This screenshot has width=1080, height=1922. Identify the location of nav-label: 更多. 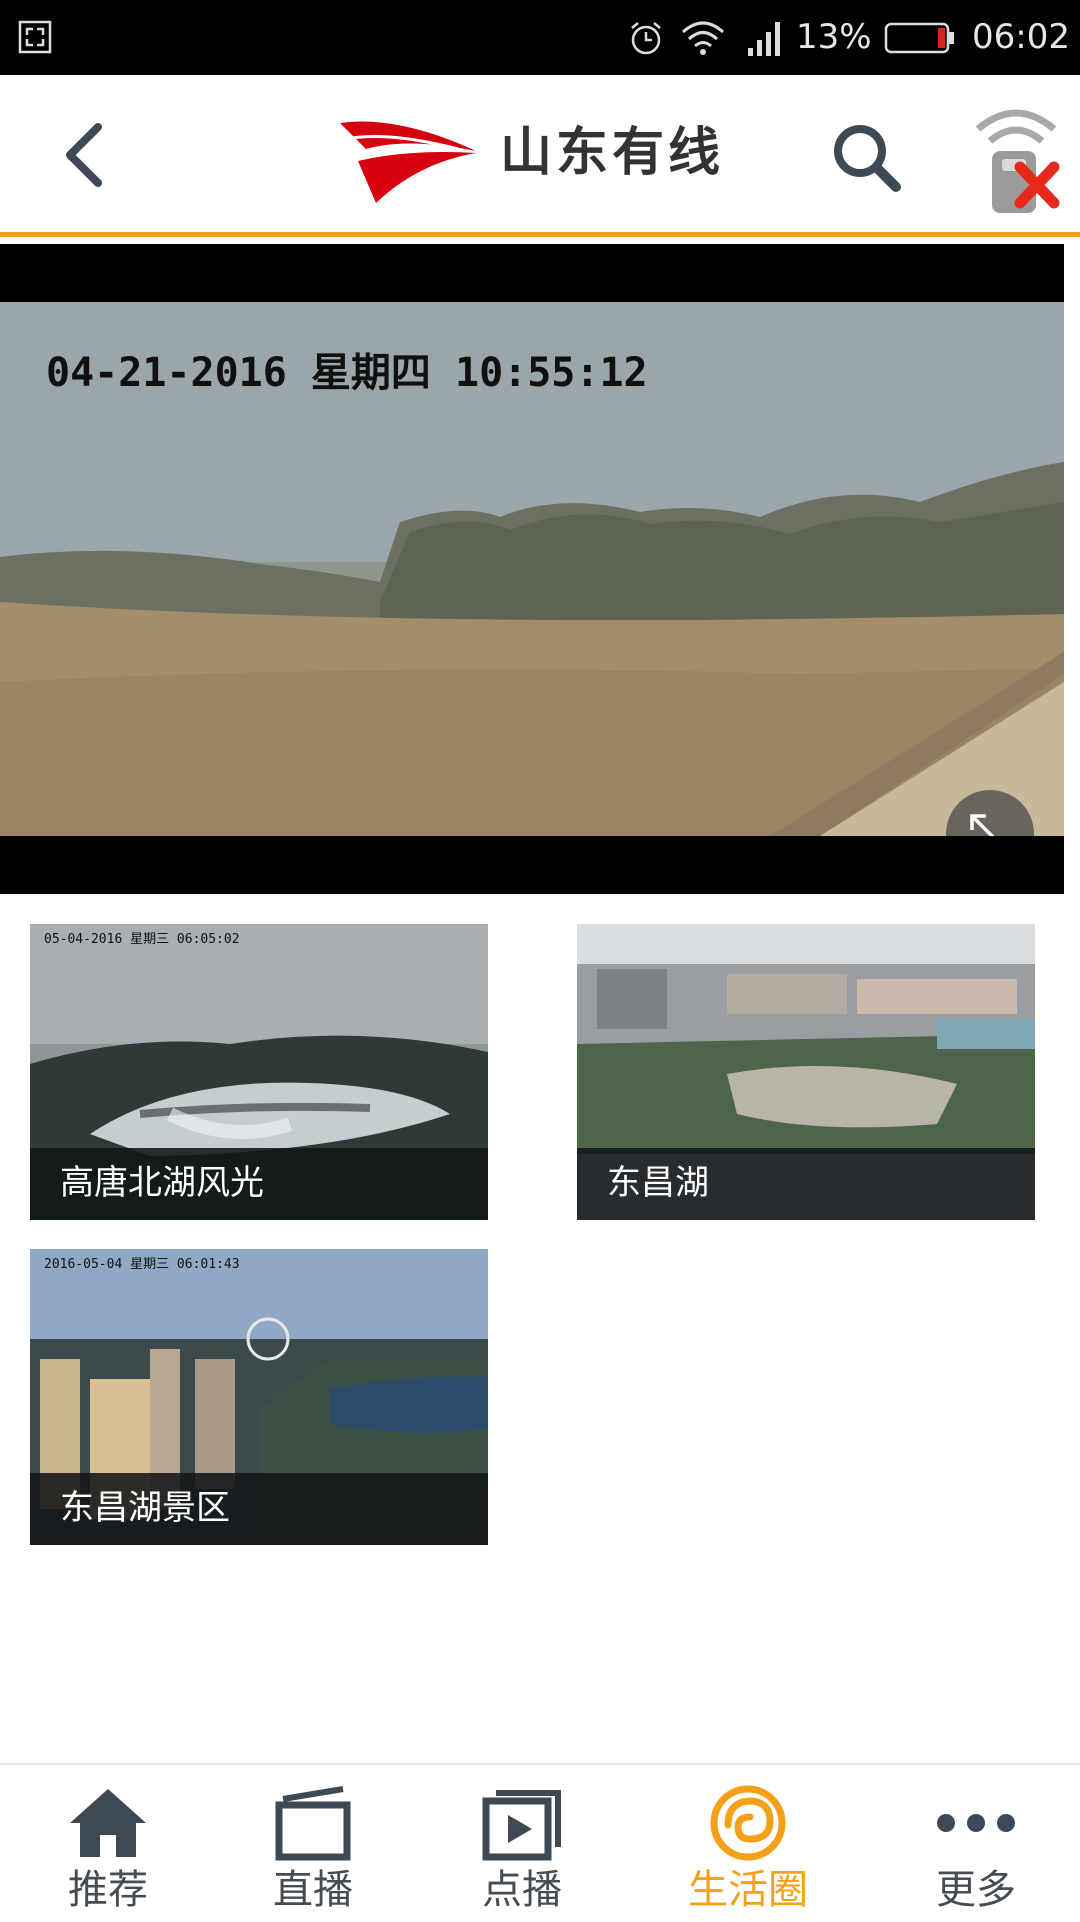
(976, 1890).